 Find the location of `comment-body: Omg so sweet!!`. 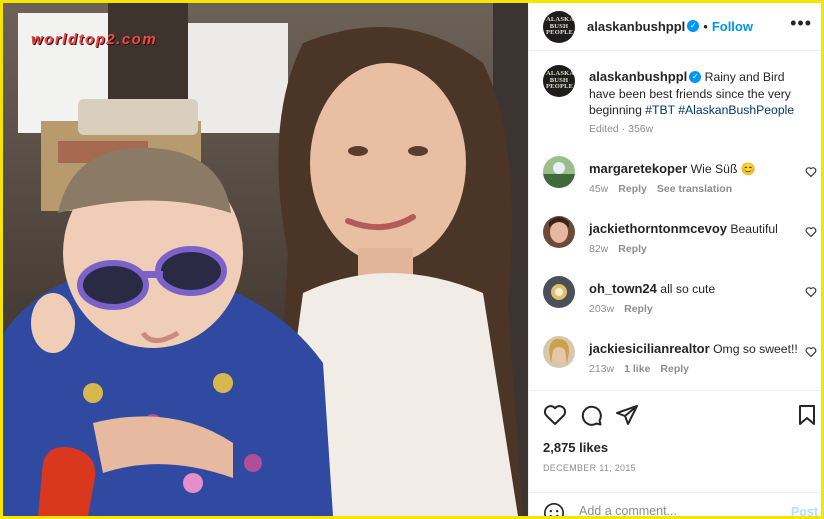

comment-body: Omg so sweet!! is located at coordinates (755, 349).